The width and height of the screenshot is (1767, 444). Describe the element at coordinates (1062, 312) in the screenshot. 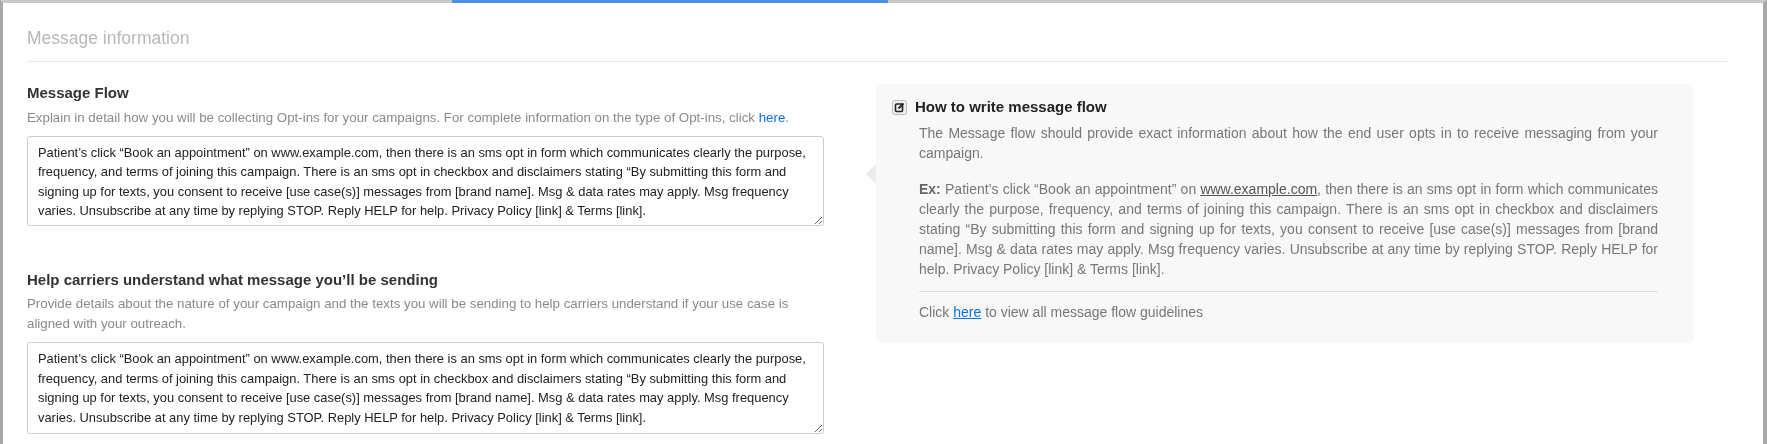

I see `guidelines-text: Click here to view all message flow guidelines` at that location.